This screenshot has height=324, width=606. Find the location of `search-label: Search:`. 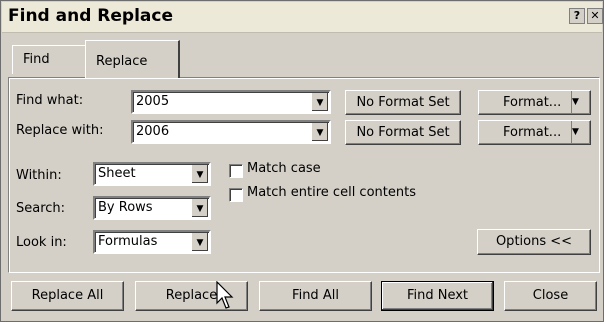

search-label: Search: is located at coordinates (41, 208).